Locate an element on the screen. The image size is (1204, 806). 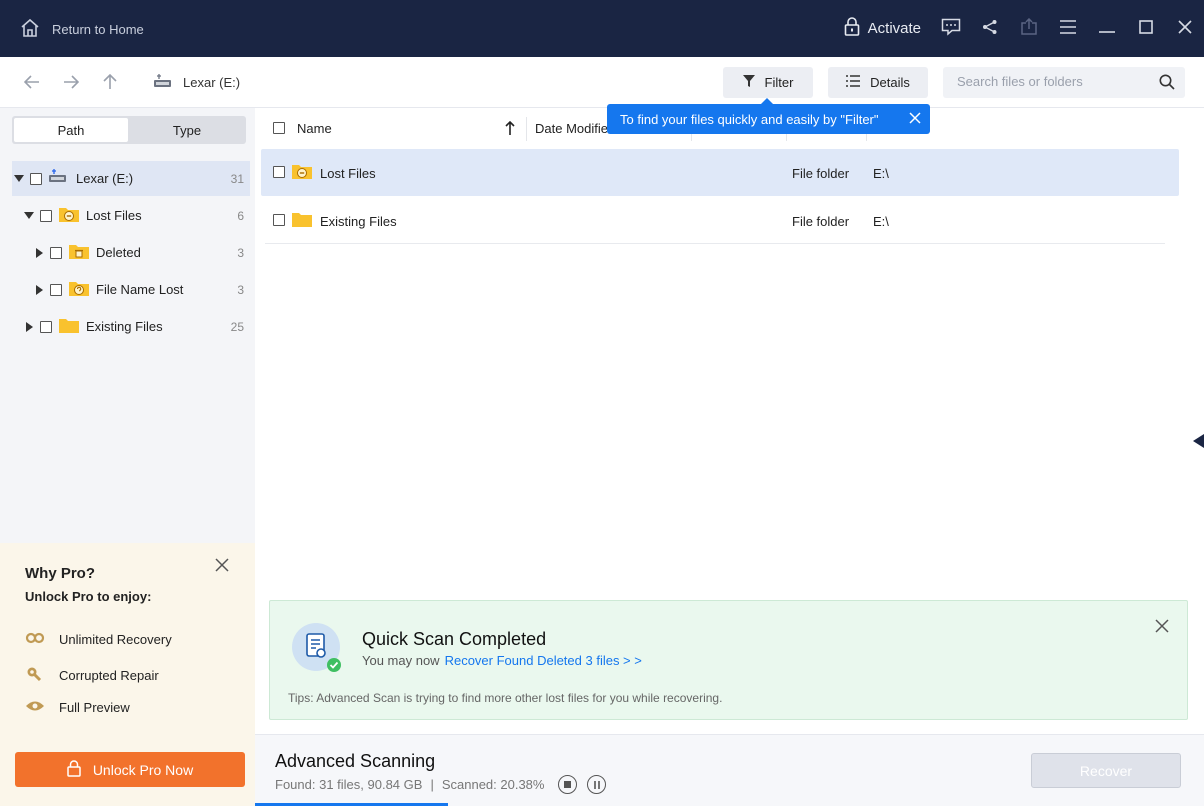
return-home-label: Return to Home is located at coordinates (98, 29).